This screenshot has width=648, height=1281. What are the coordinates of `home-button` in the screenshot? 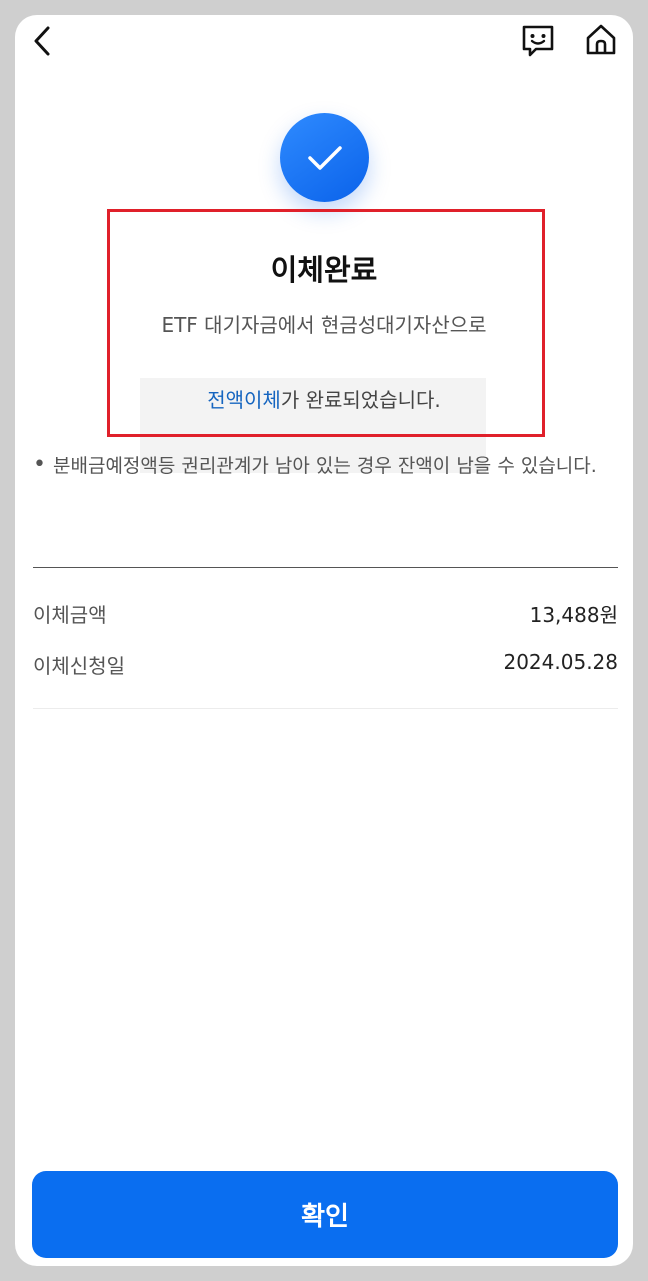 It's located at (601, 40).